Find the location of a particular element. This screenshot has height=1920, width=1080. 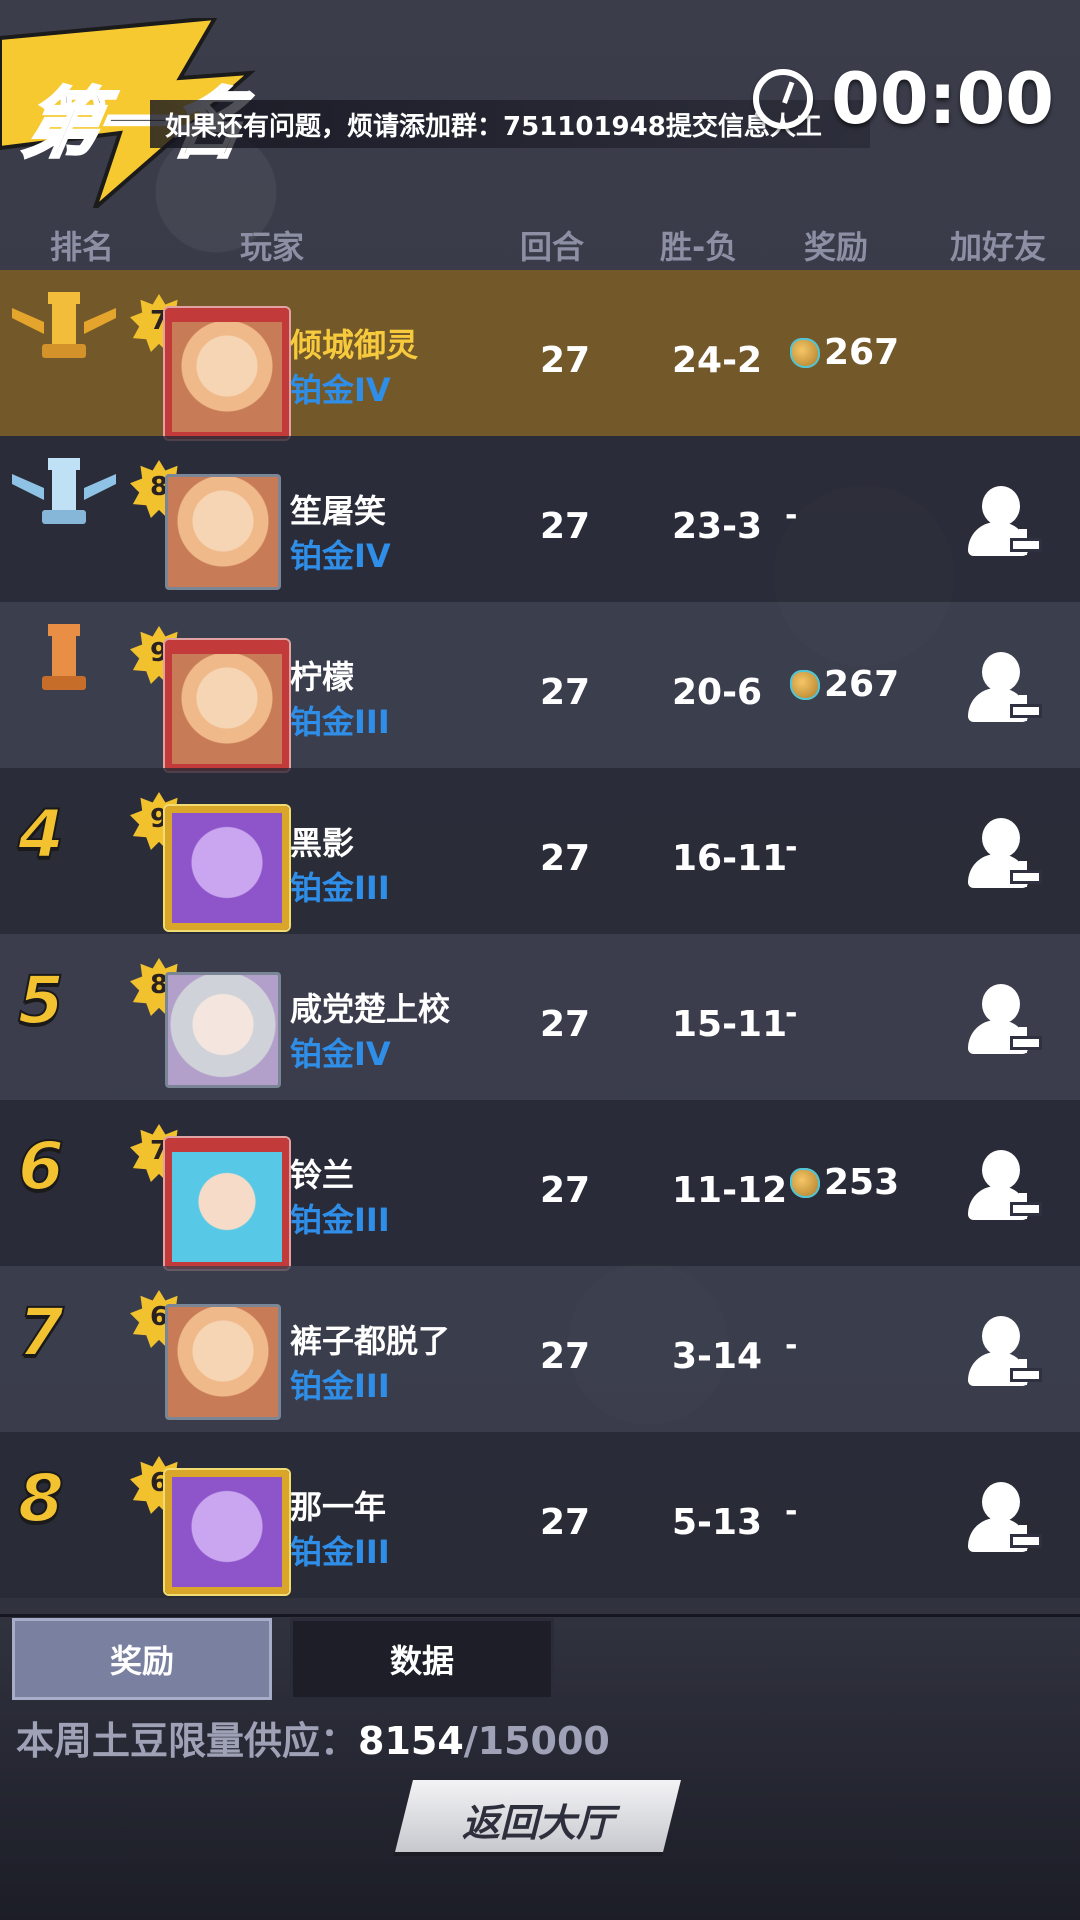

gold-rook-icon is located at coordinates (64, 325).